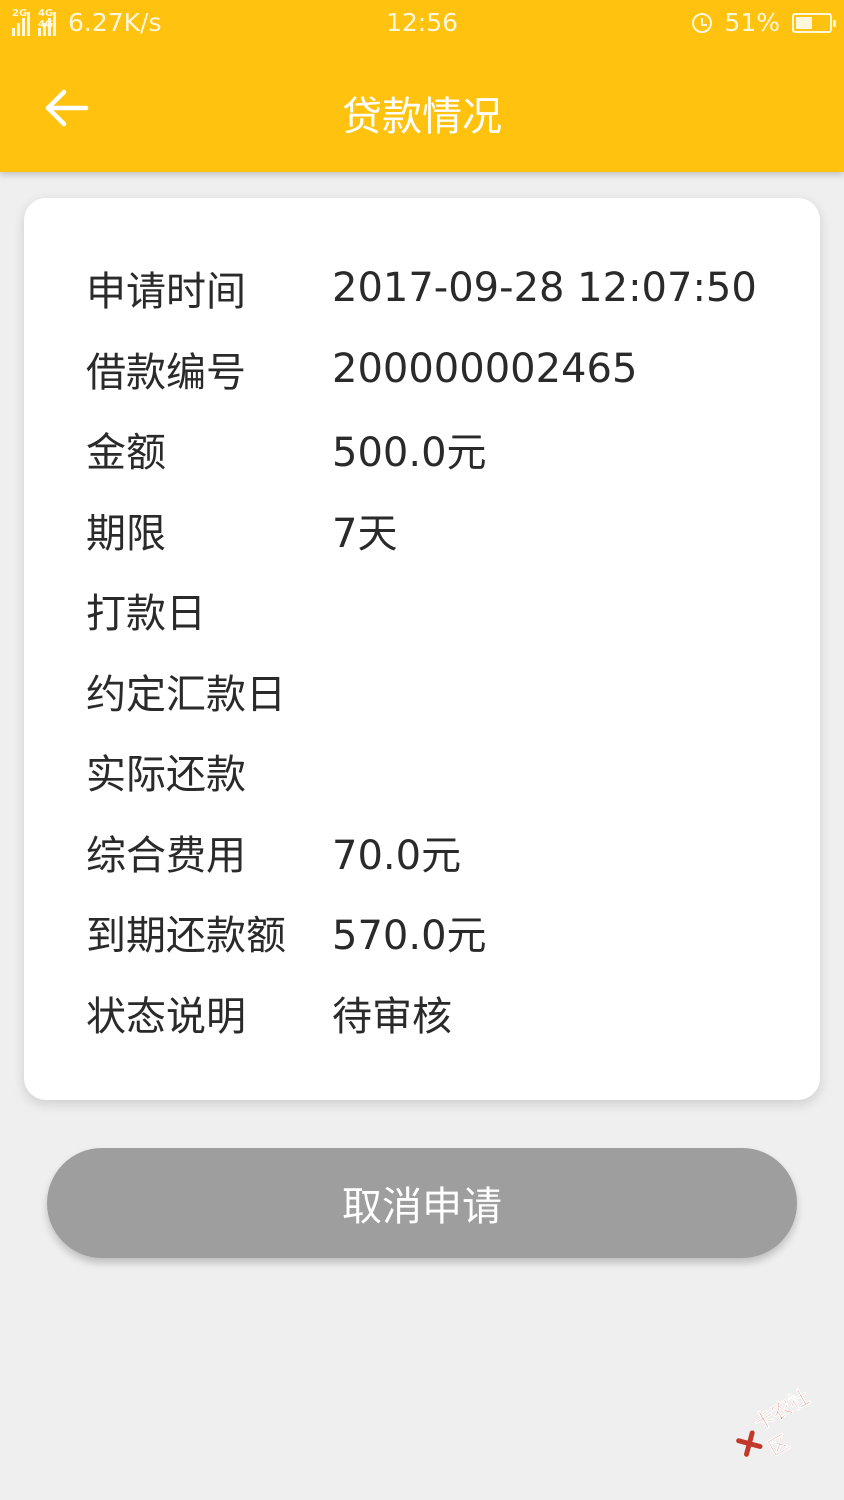  What do you see at coordinates (269, 1013) in the screenshot?
I see `detail-row-status: 状态说明 待审核` at bounding box center [269, 1013].